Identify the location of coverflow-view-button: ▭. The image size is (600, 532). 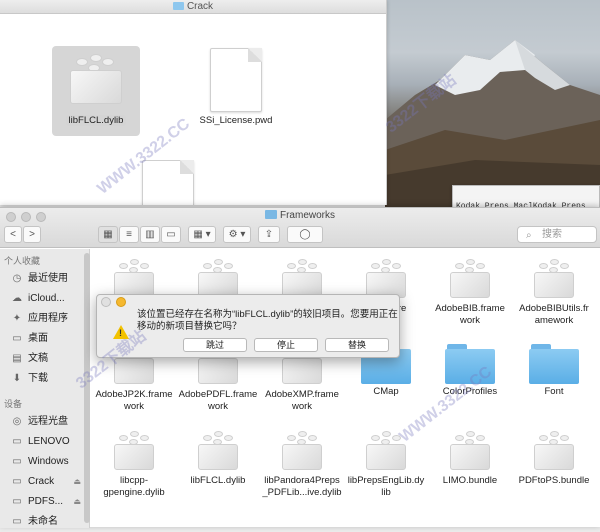
(171, 234).